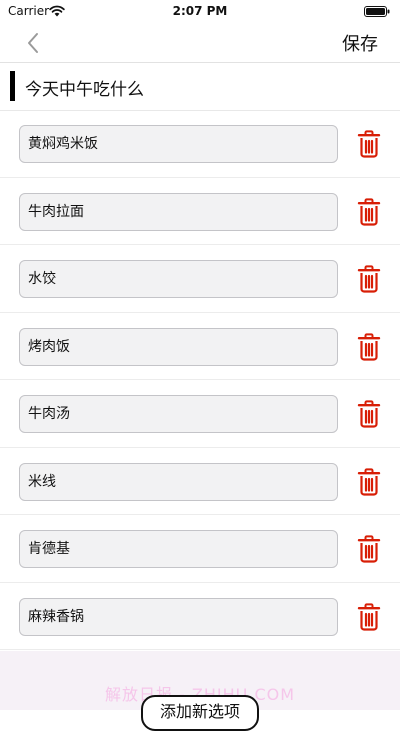  I want to click on option-input: 烤肉饭, so click(178, 346).